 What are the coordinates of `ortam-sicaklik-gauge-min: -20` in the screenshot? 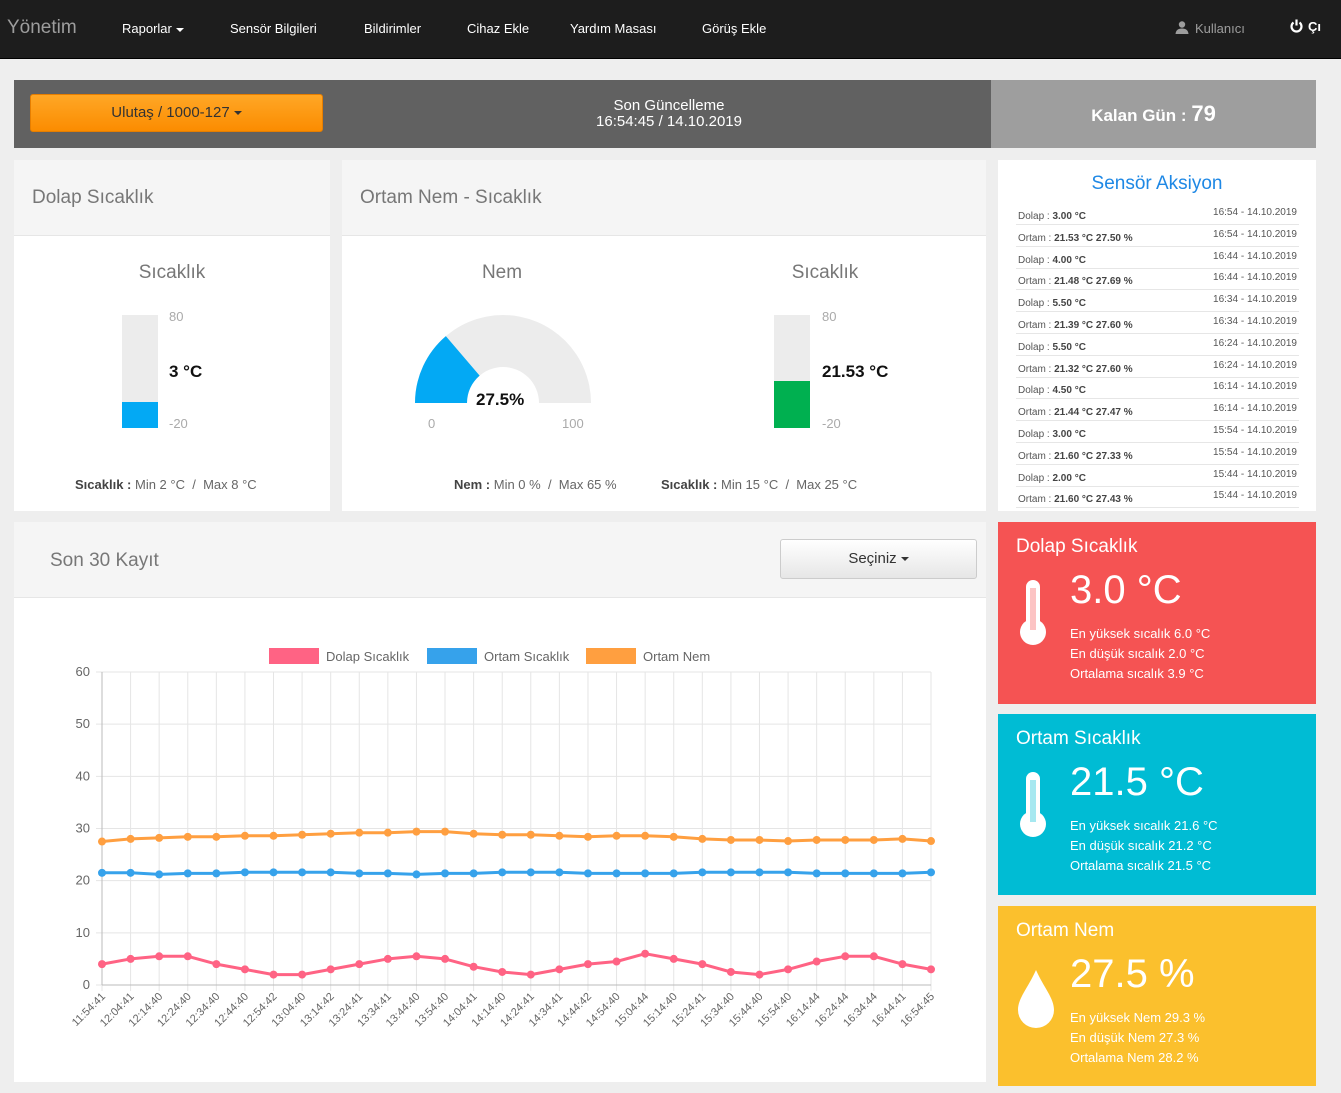 It's located at (831, 423).